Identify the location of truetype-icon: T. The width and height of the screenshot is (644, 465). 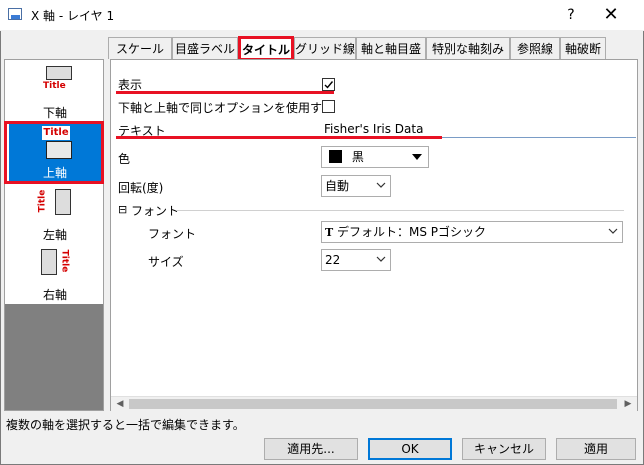
(329, 232).